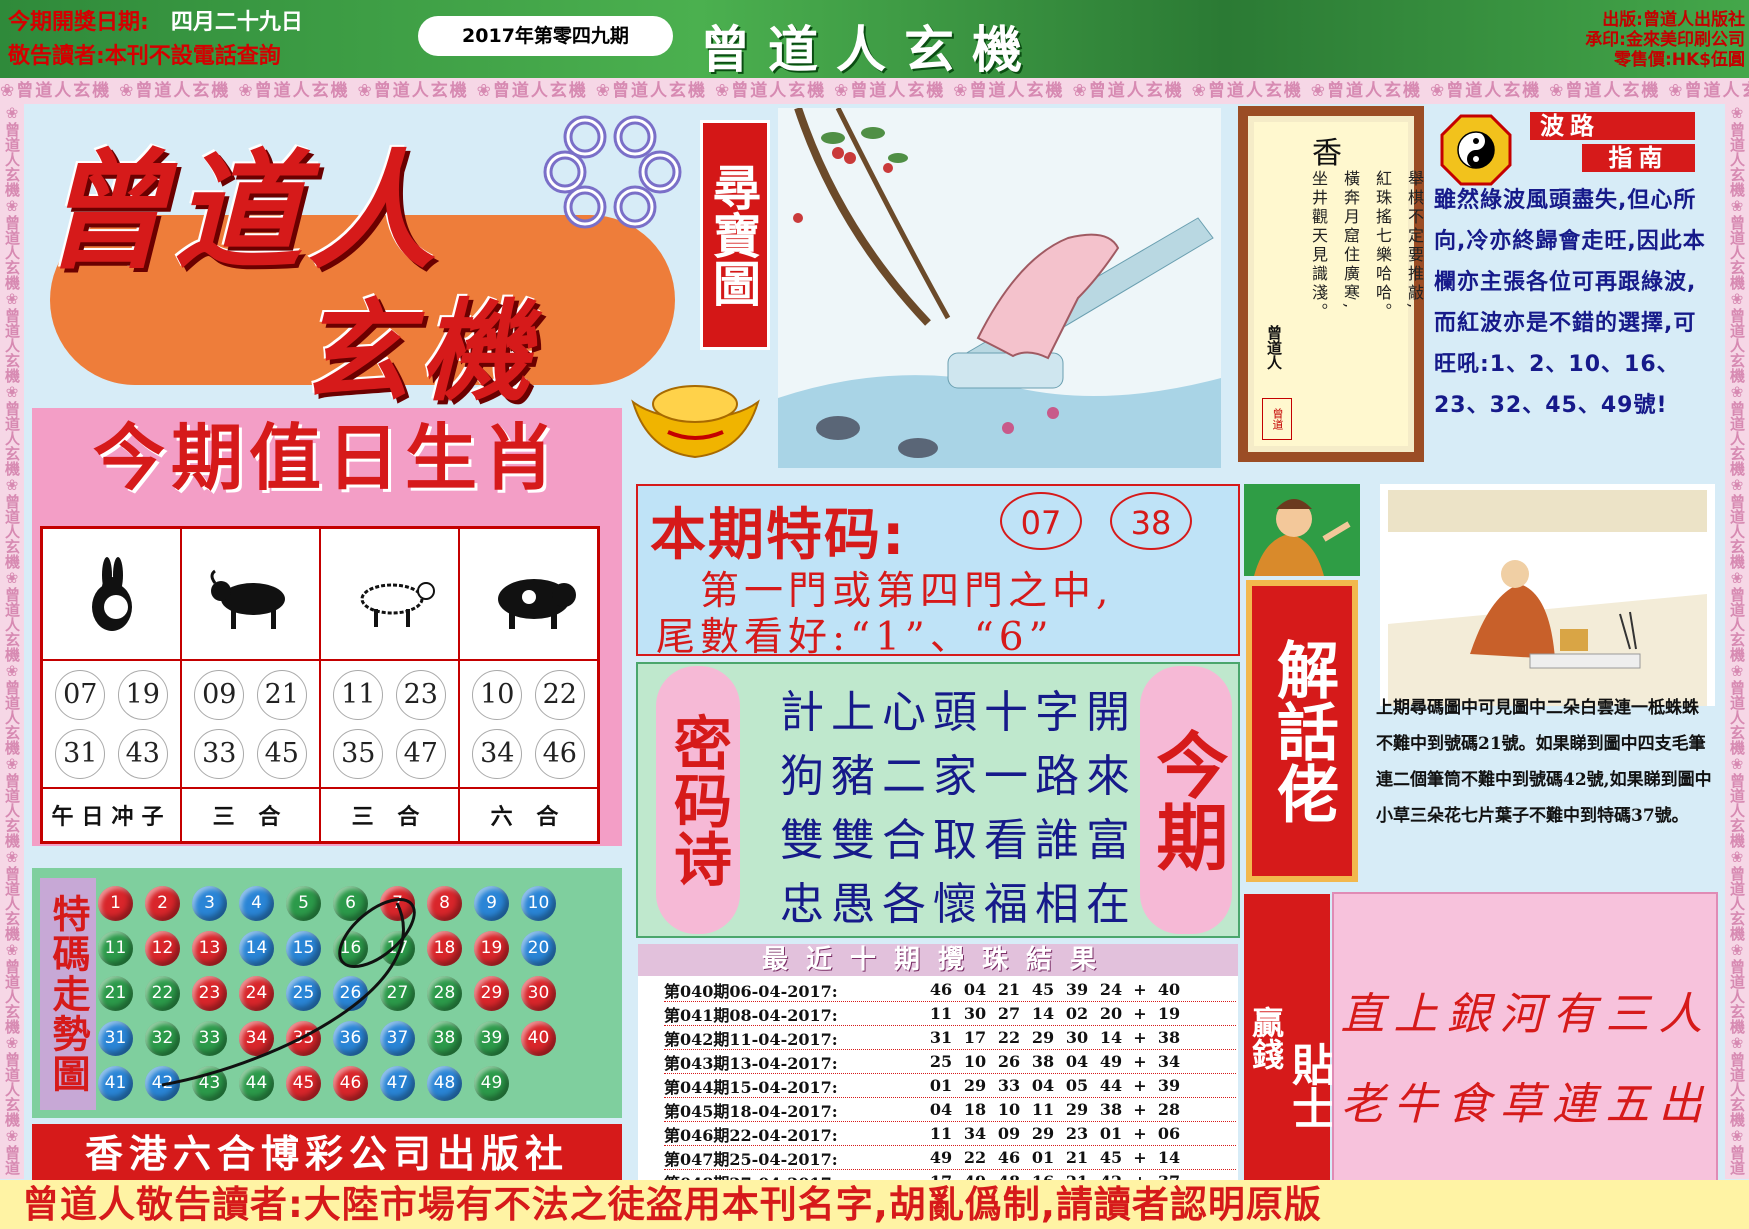 The width and height of the screenshot is (1749, 1229). What do you see at coordinates (1612, 126) in the screenshot?
I see `wave-guide-label: 波路` at bounding box center [1612, 126].